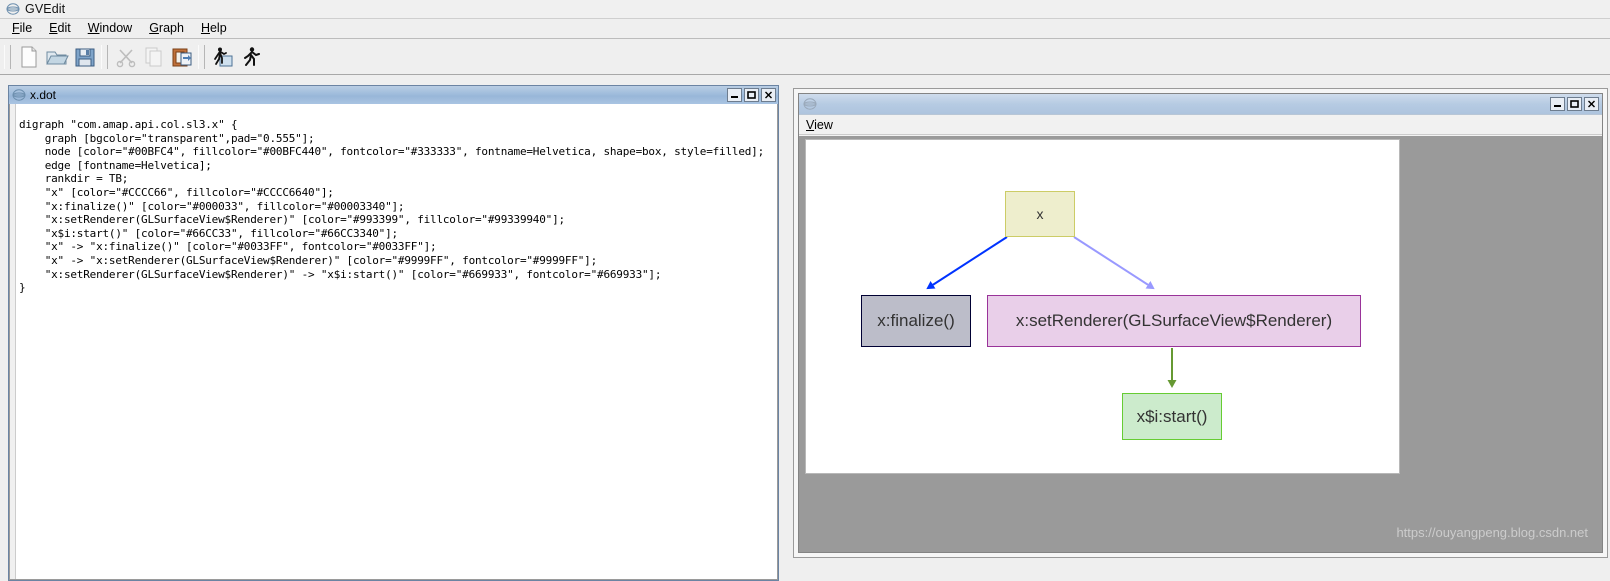  I want to click on graph-node-label: x$i:start(), so click(1172, 416).